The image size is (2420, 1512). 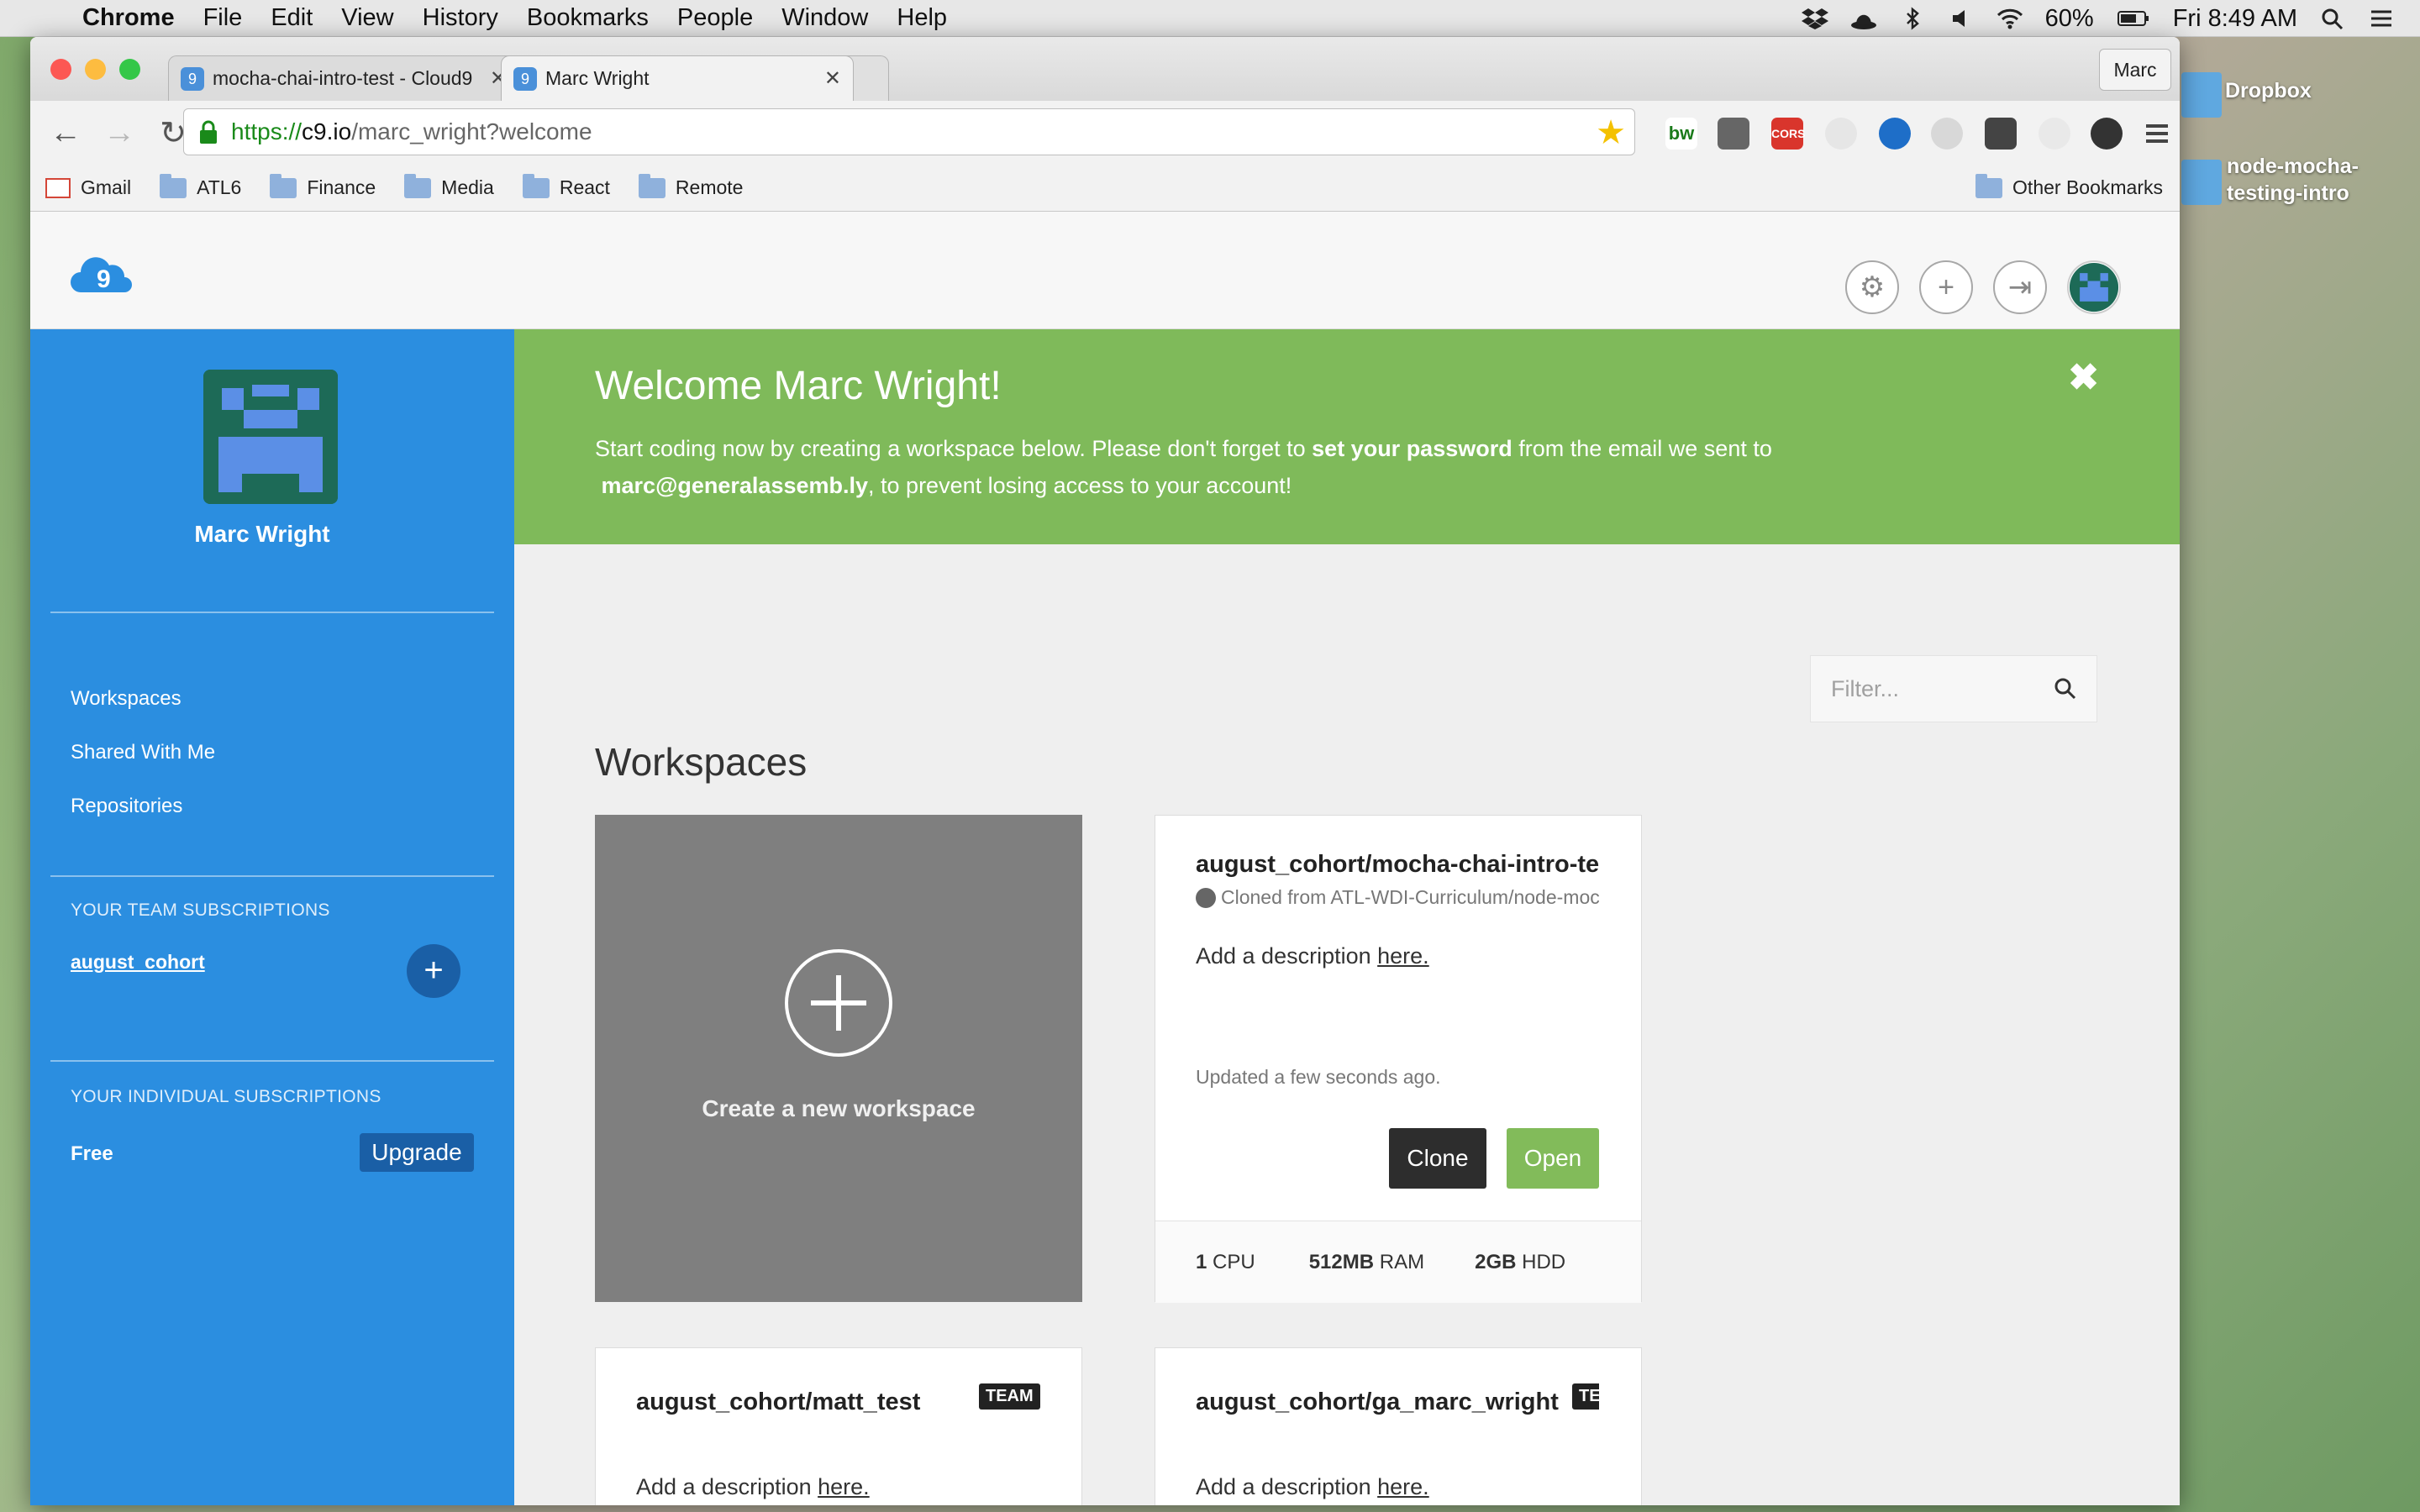 What do you see at coordinates (2069, 186) in the screenshot?
I see `other-bookmarks: Other Bookmarks` at bounding box center [2069, 186].